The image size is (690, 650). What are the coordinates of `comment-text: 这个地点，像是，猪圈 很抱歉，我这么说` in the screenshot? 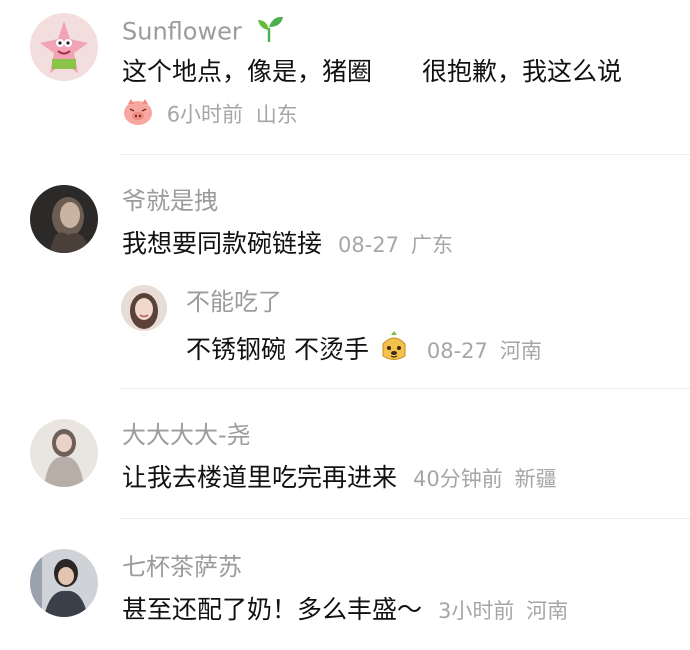 It's located at (372, 71).